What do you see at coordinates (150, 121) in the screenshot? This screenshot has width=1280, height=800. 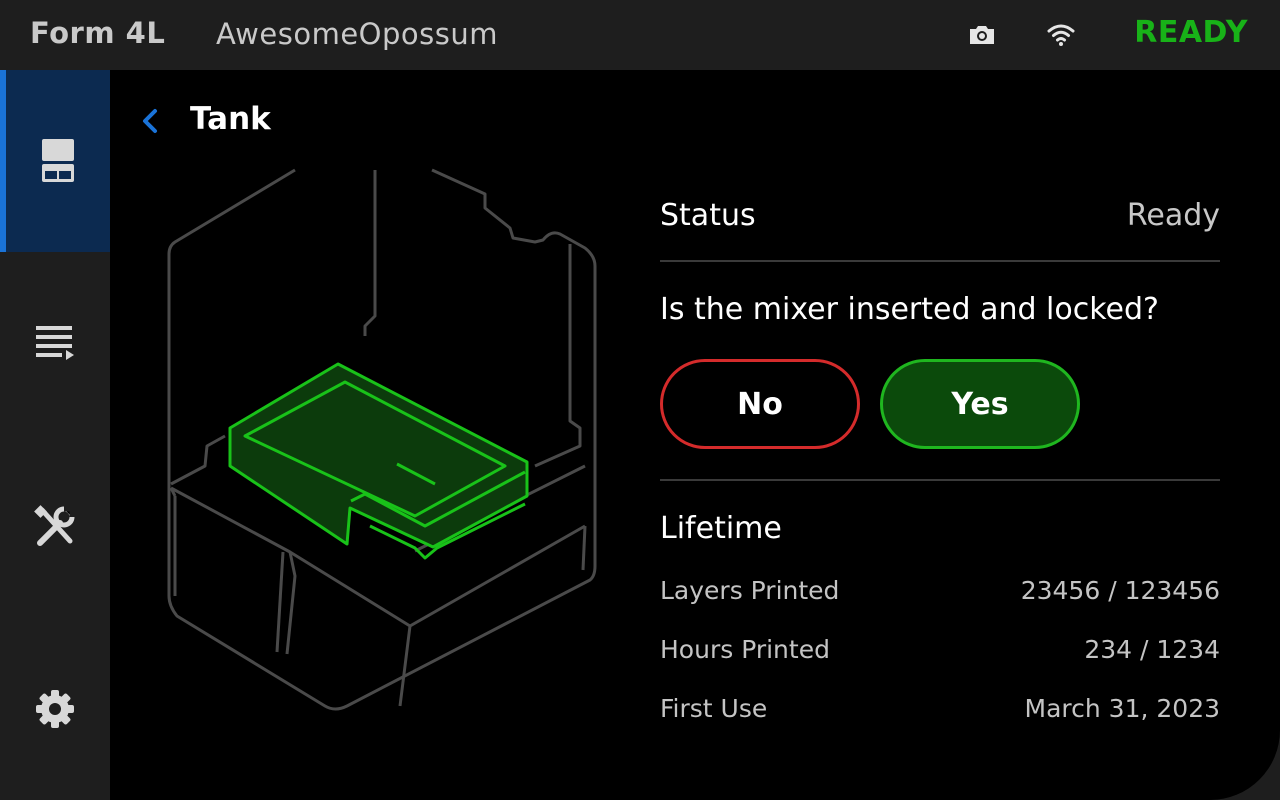 I see `back-chevron-icon` at bounding box center [150, 121].